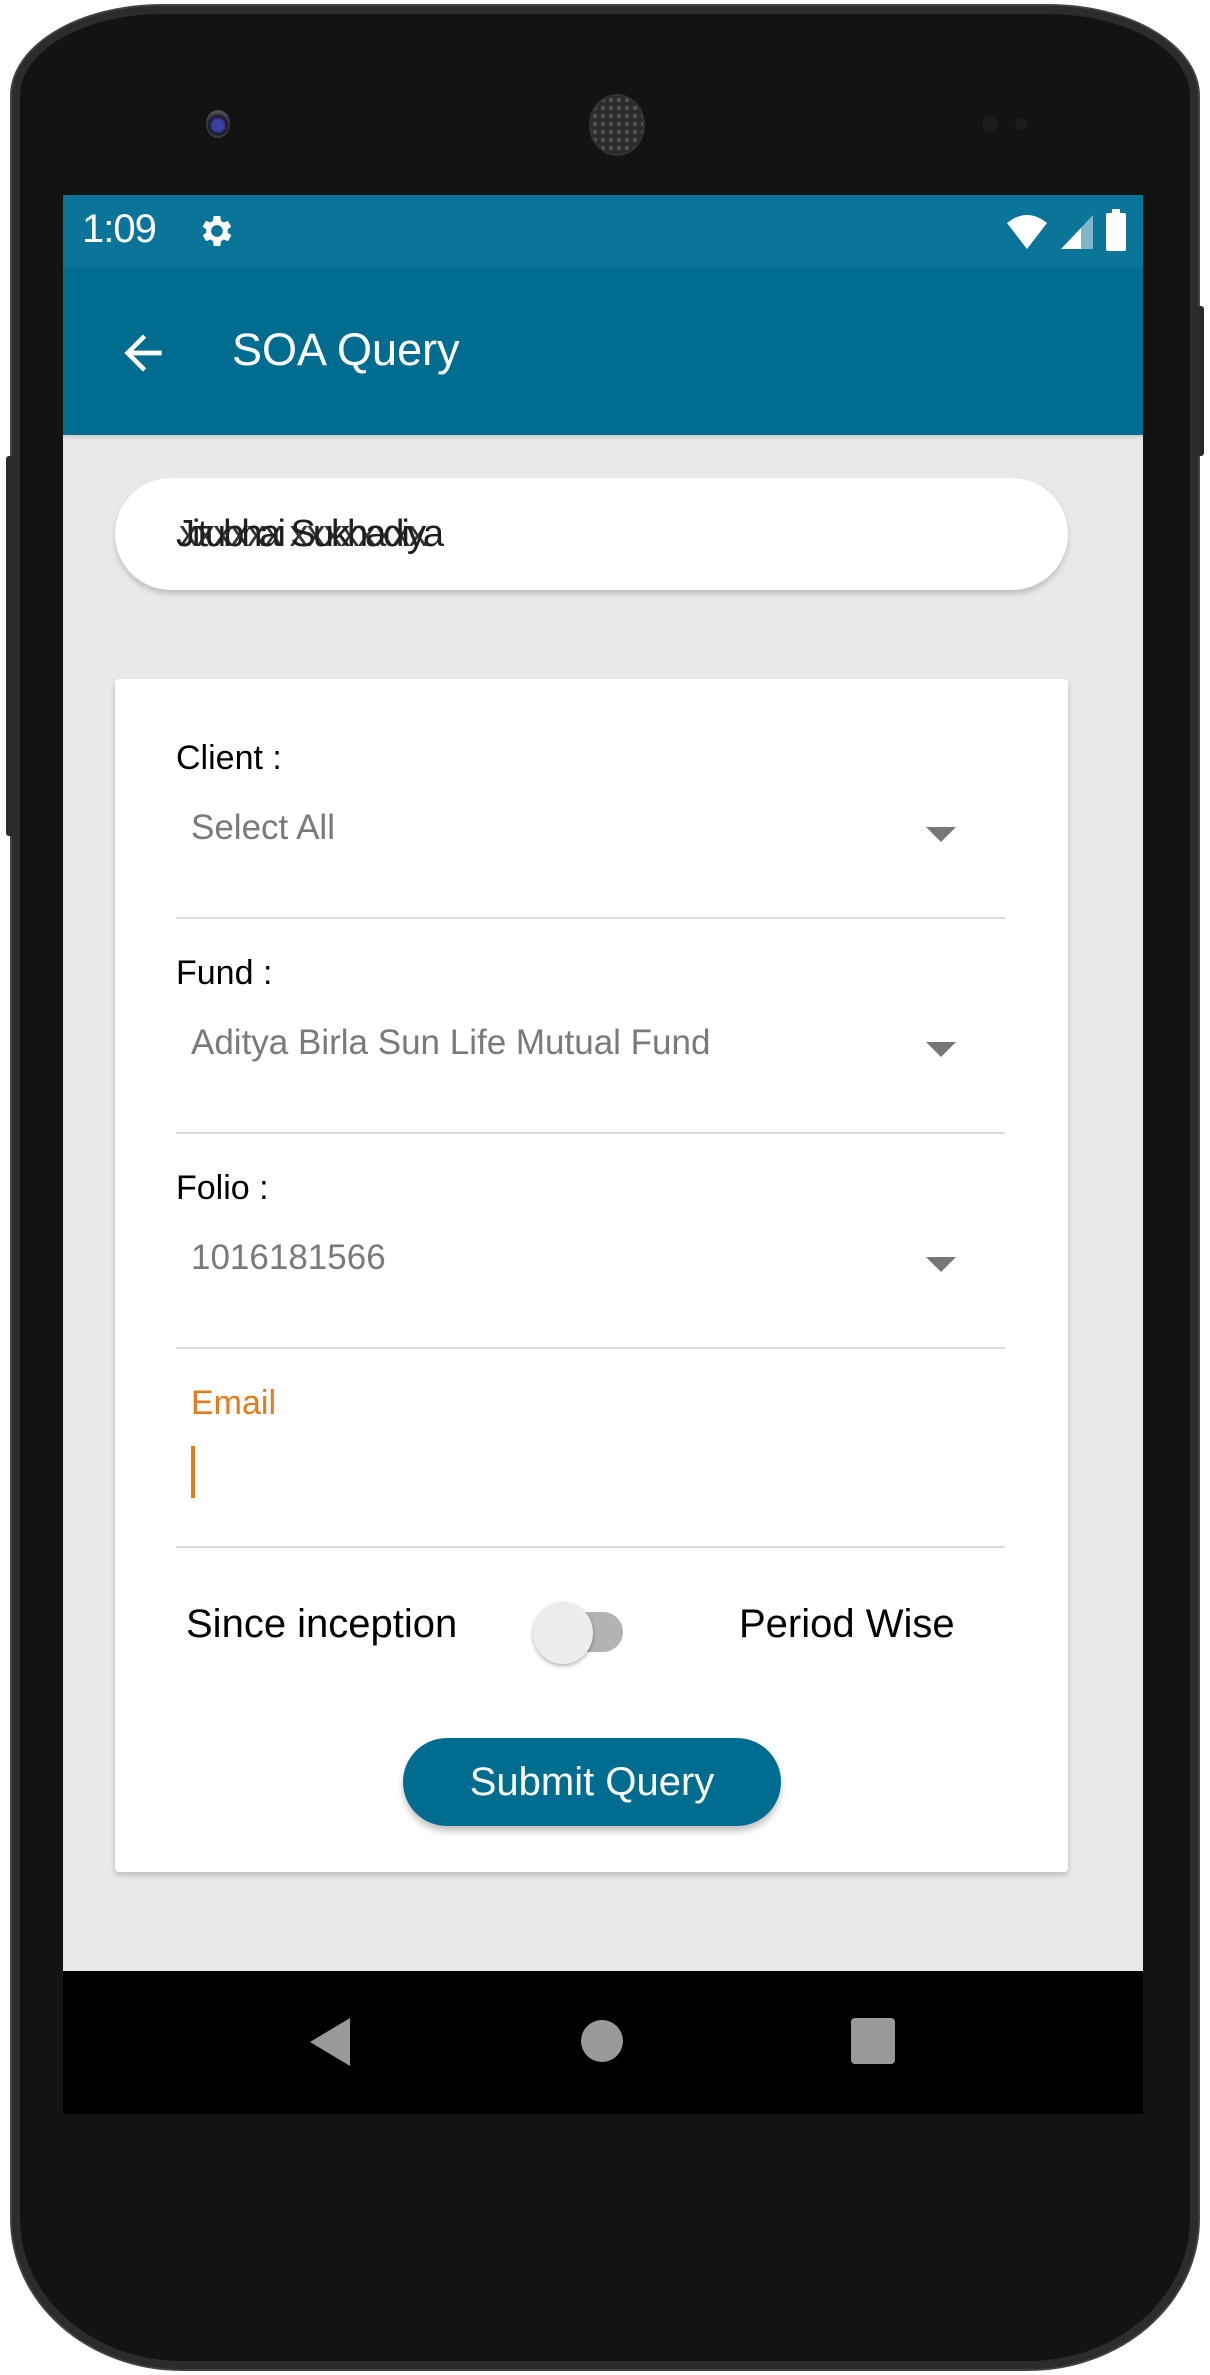  What do you see at coordinates (322, 1624) in the screenshot?
I see `since-inception-label: Since inception` at bounding box center [322, 1624].